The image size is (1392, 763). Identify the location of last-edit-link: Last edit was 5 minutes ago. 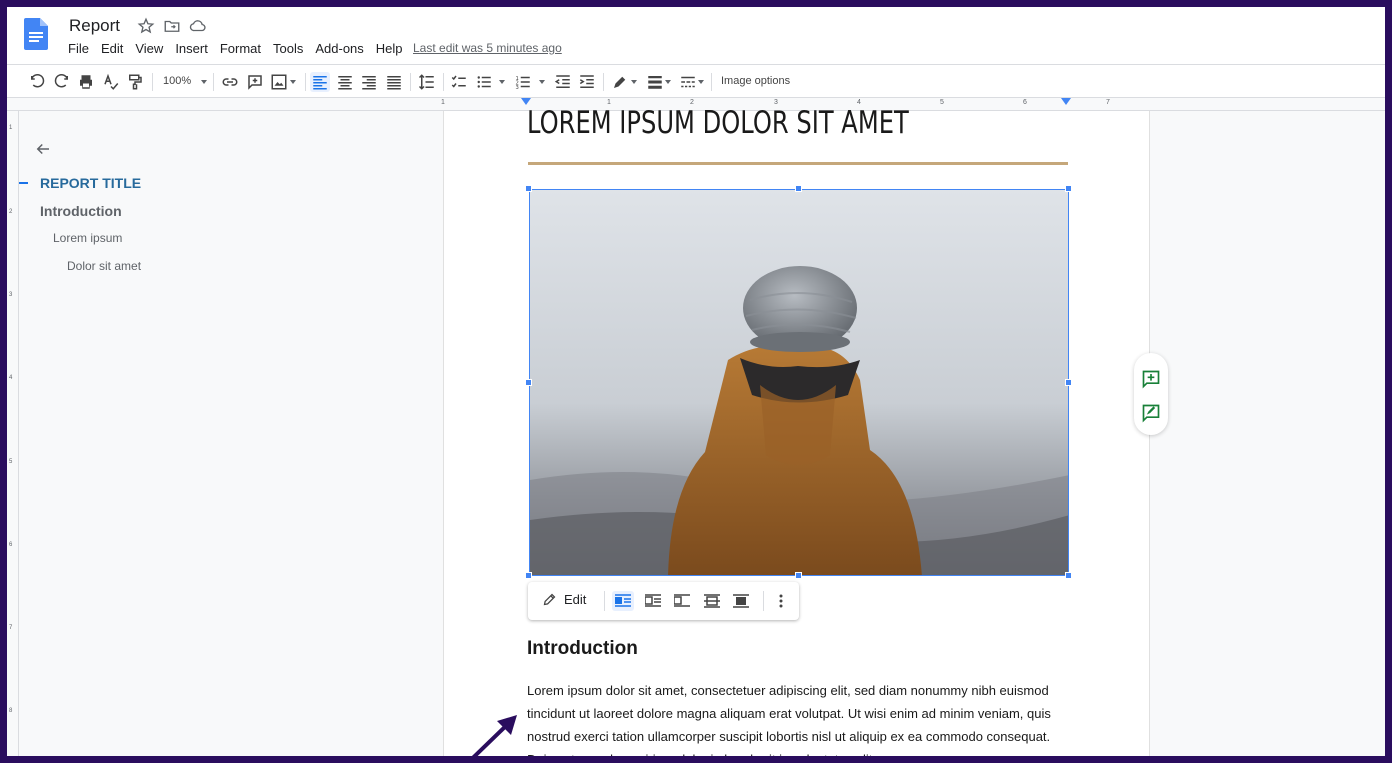
(487, 48).